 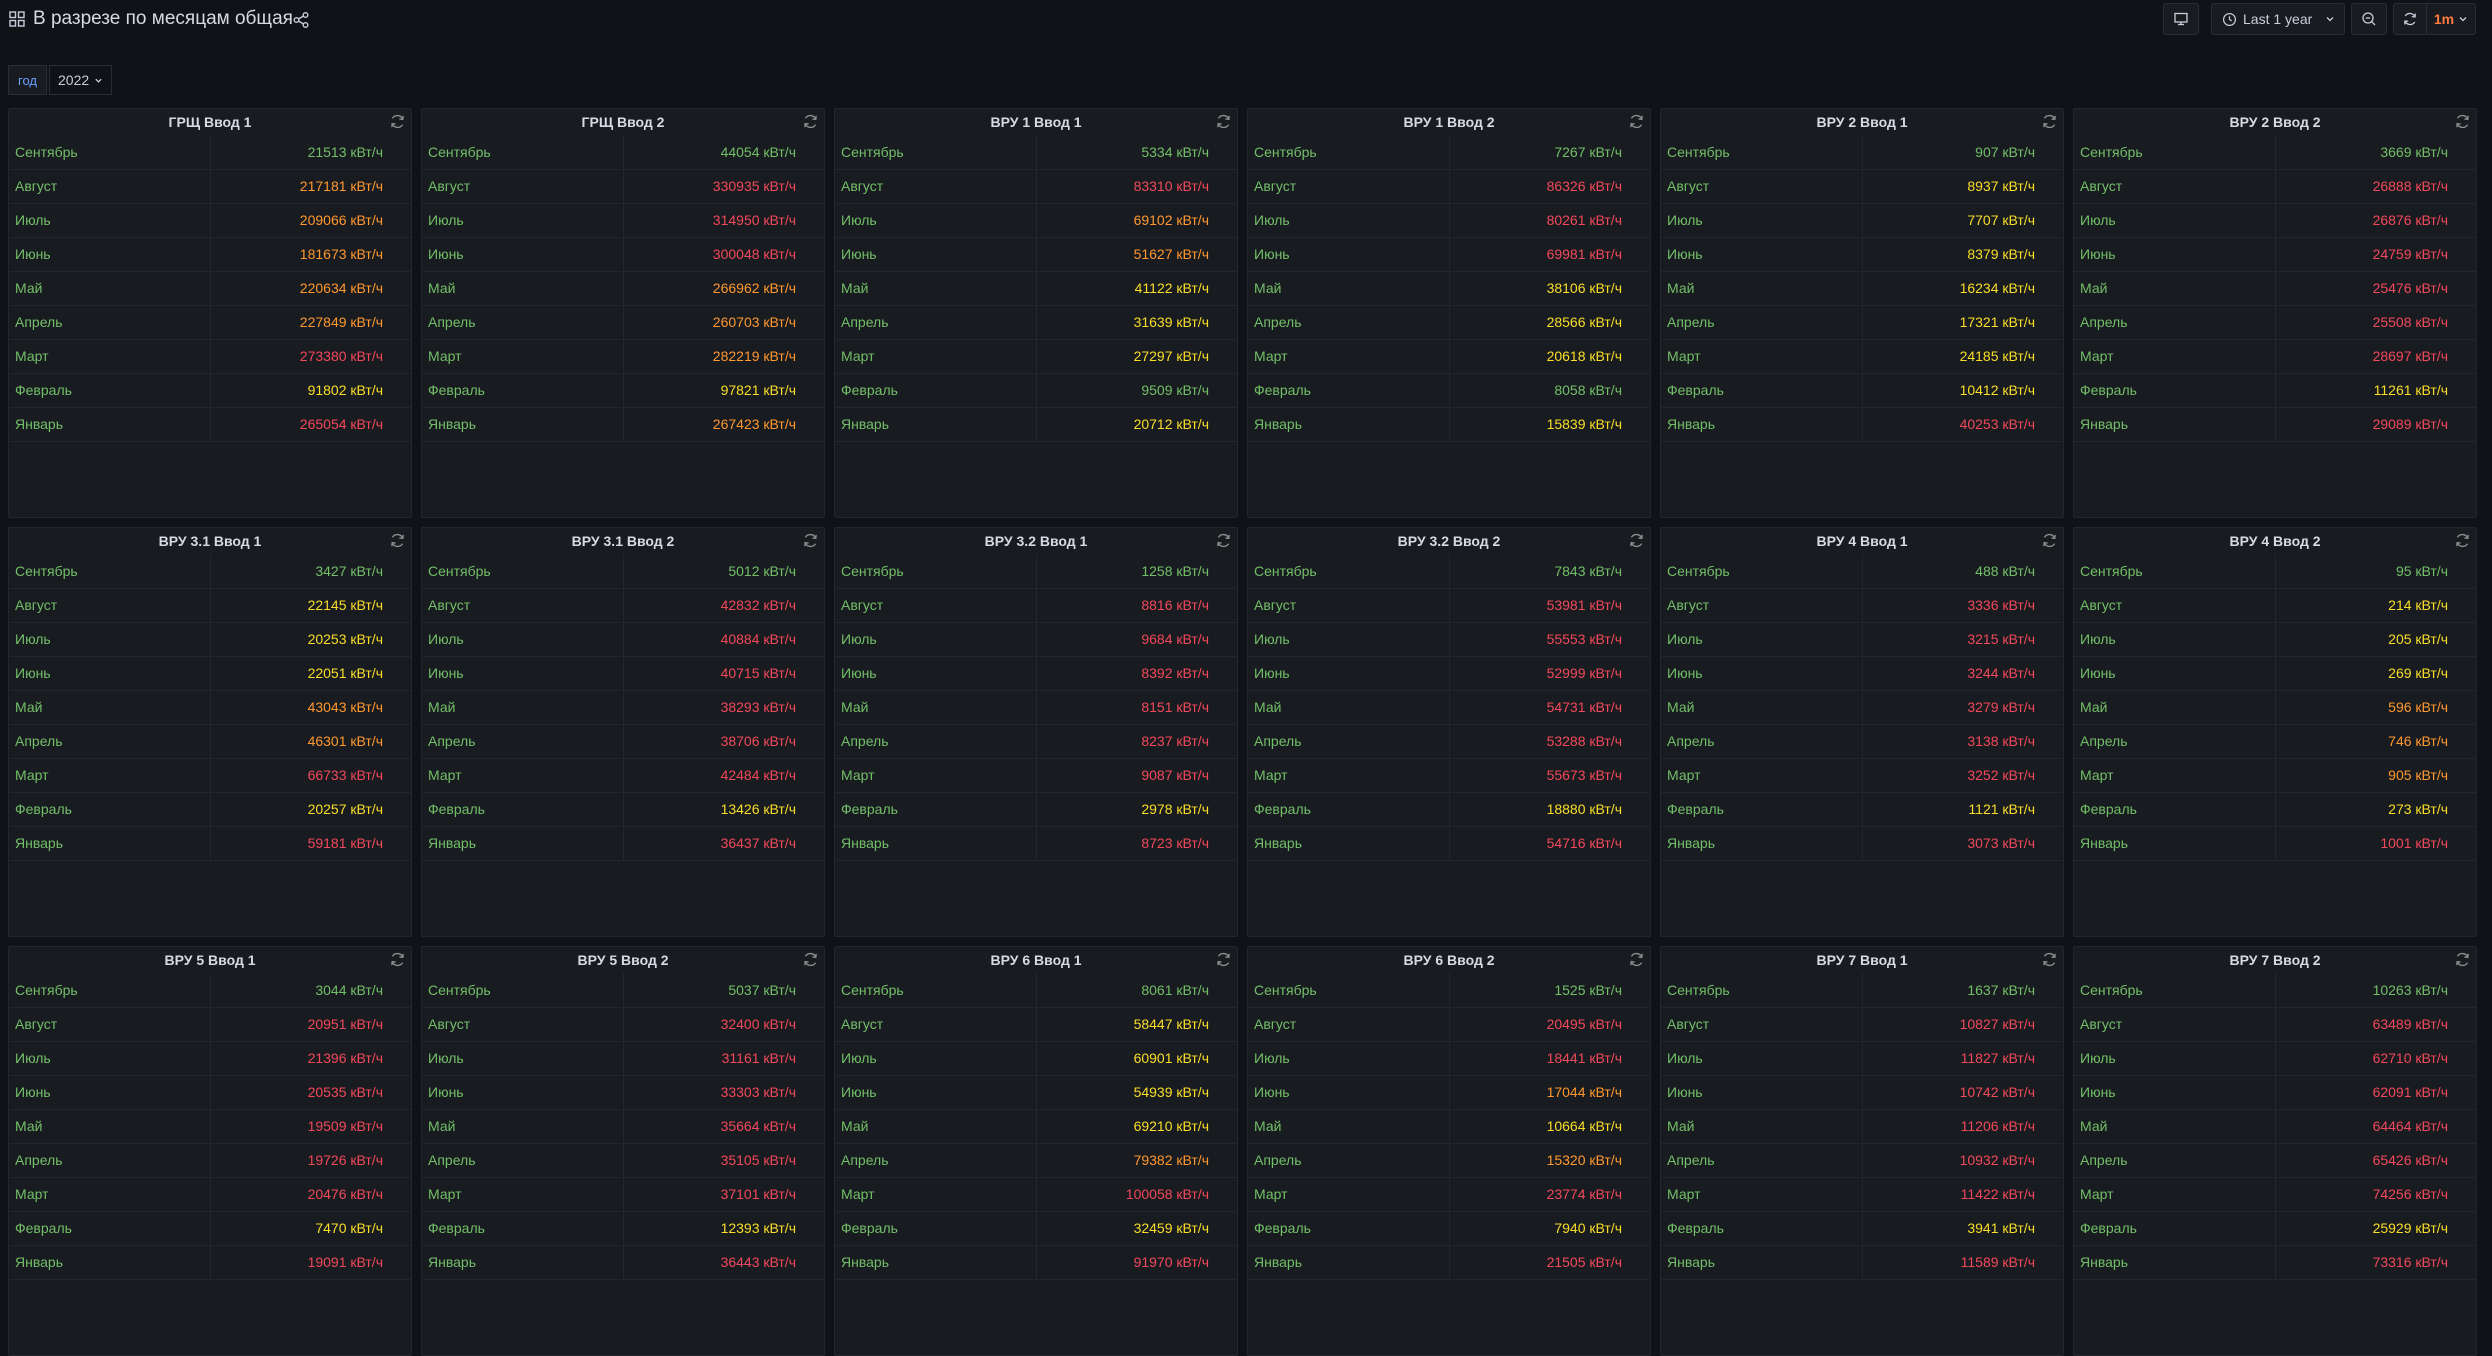 I want to click on panel-header: ВРУ 2 Ввод 2, so click(x=2275, y=122).